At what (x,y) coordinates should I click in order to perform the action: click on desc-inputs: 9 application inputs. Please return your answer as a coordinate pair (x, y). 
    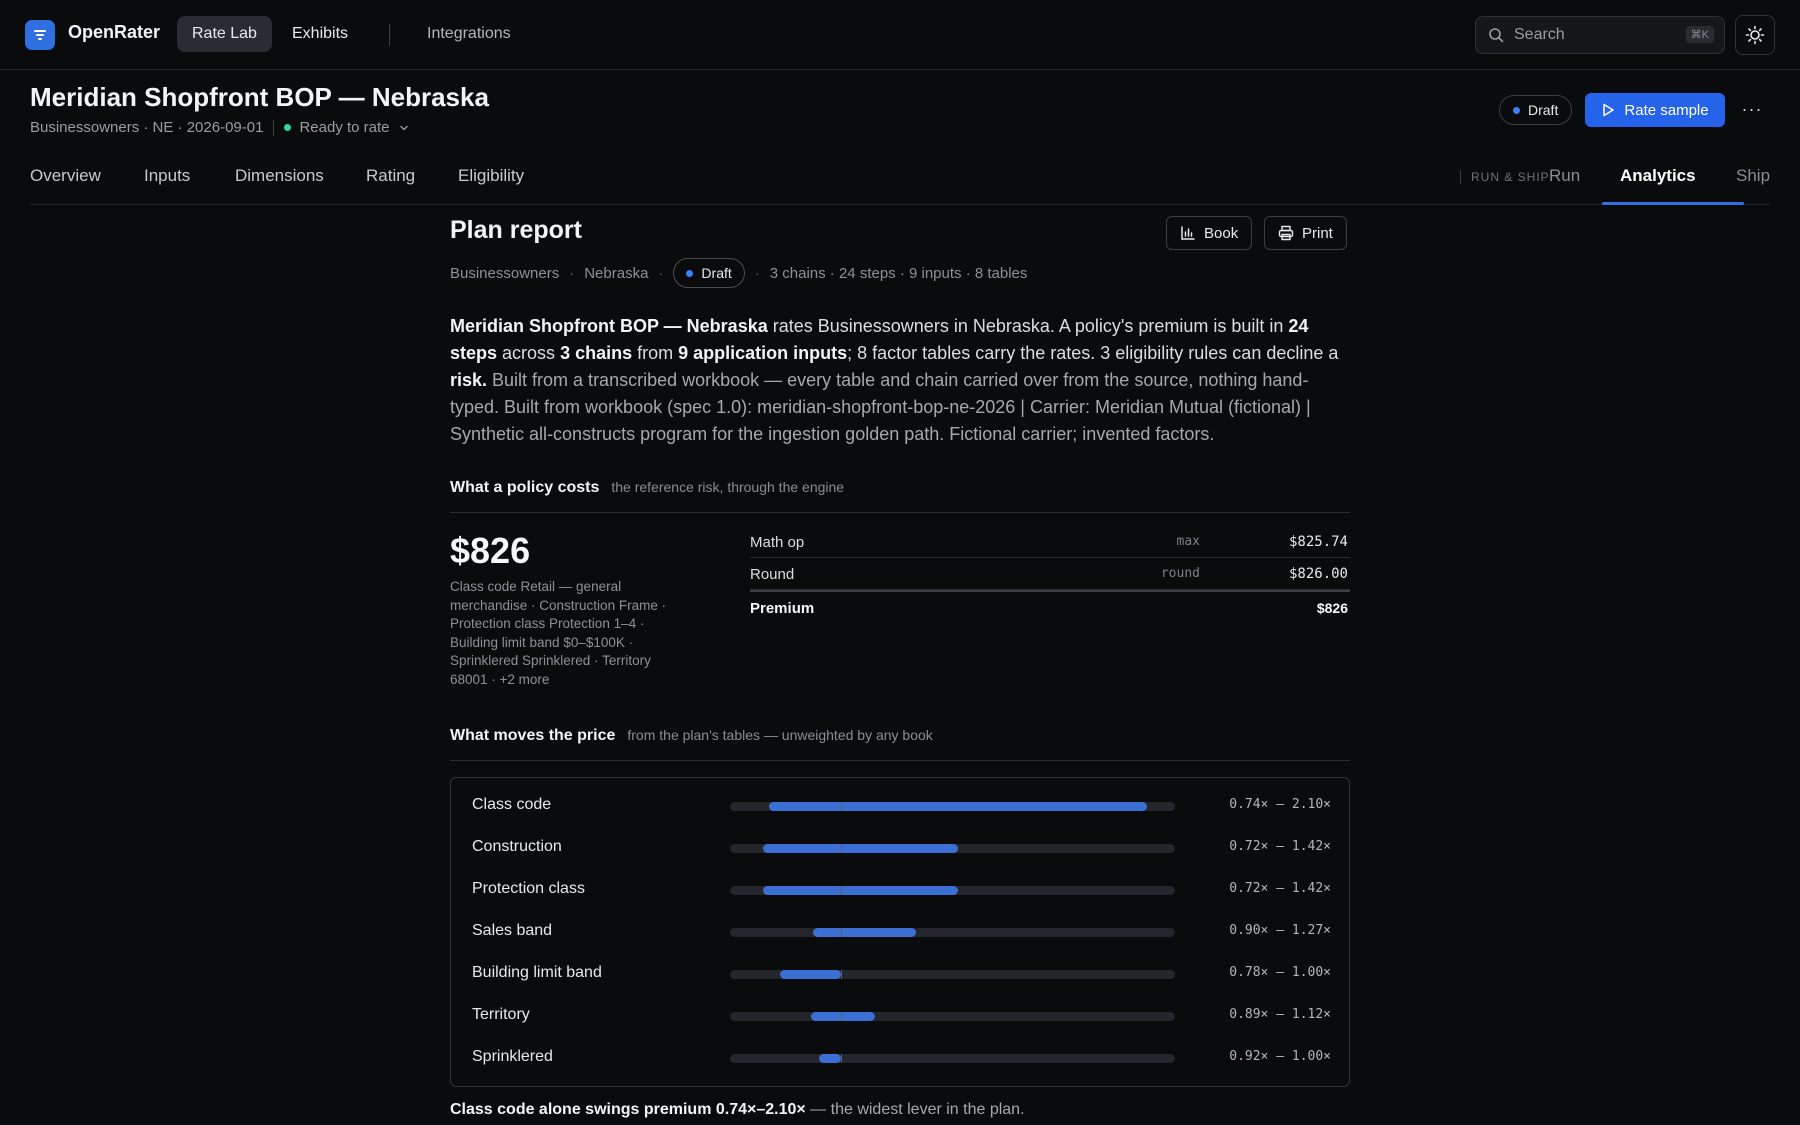
    Looking at the image, I should click on (763, 353).